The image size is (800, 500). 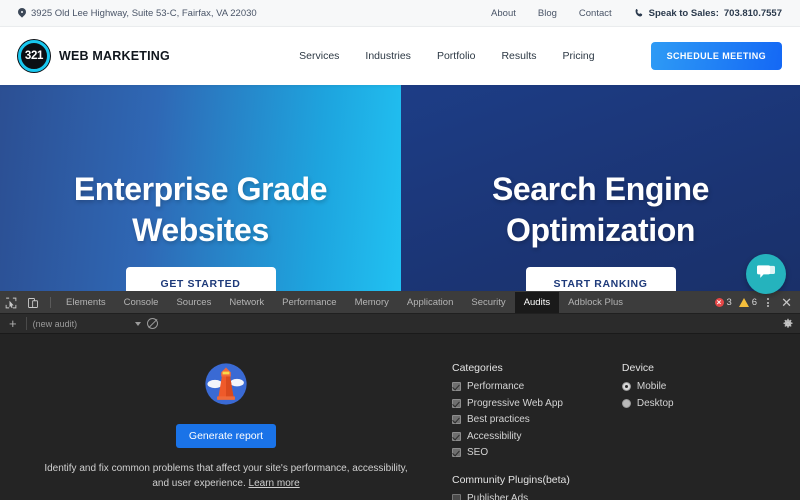 I want to click on device-group: Device Mobile Desktop, so click(x=647, y=431).